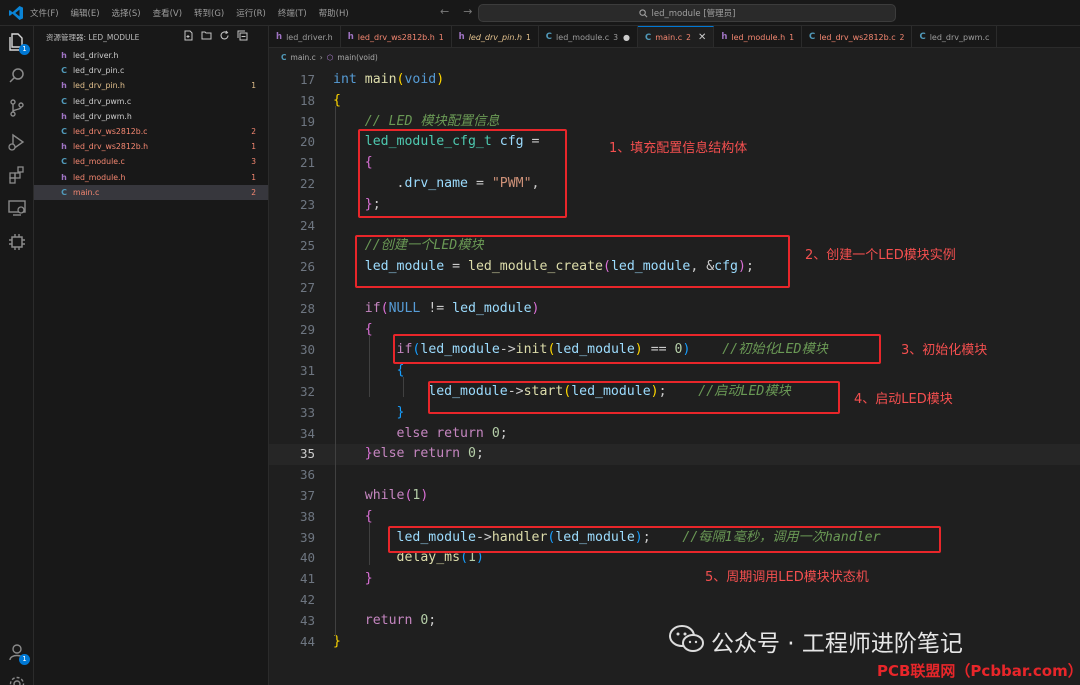  I want to click on problem-count: 2, so click(253, 192).